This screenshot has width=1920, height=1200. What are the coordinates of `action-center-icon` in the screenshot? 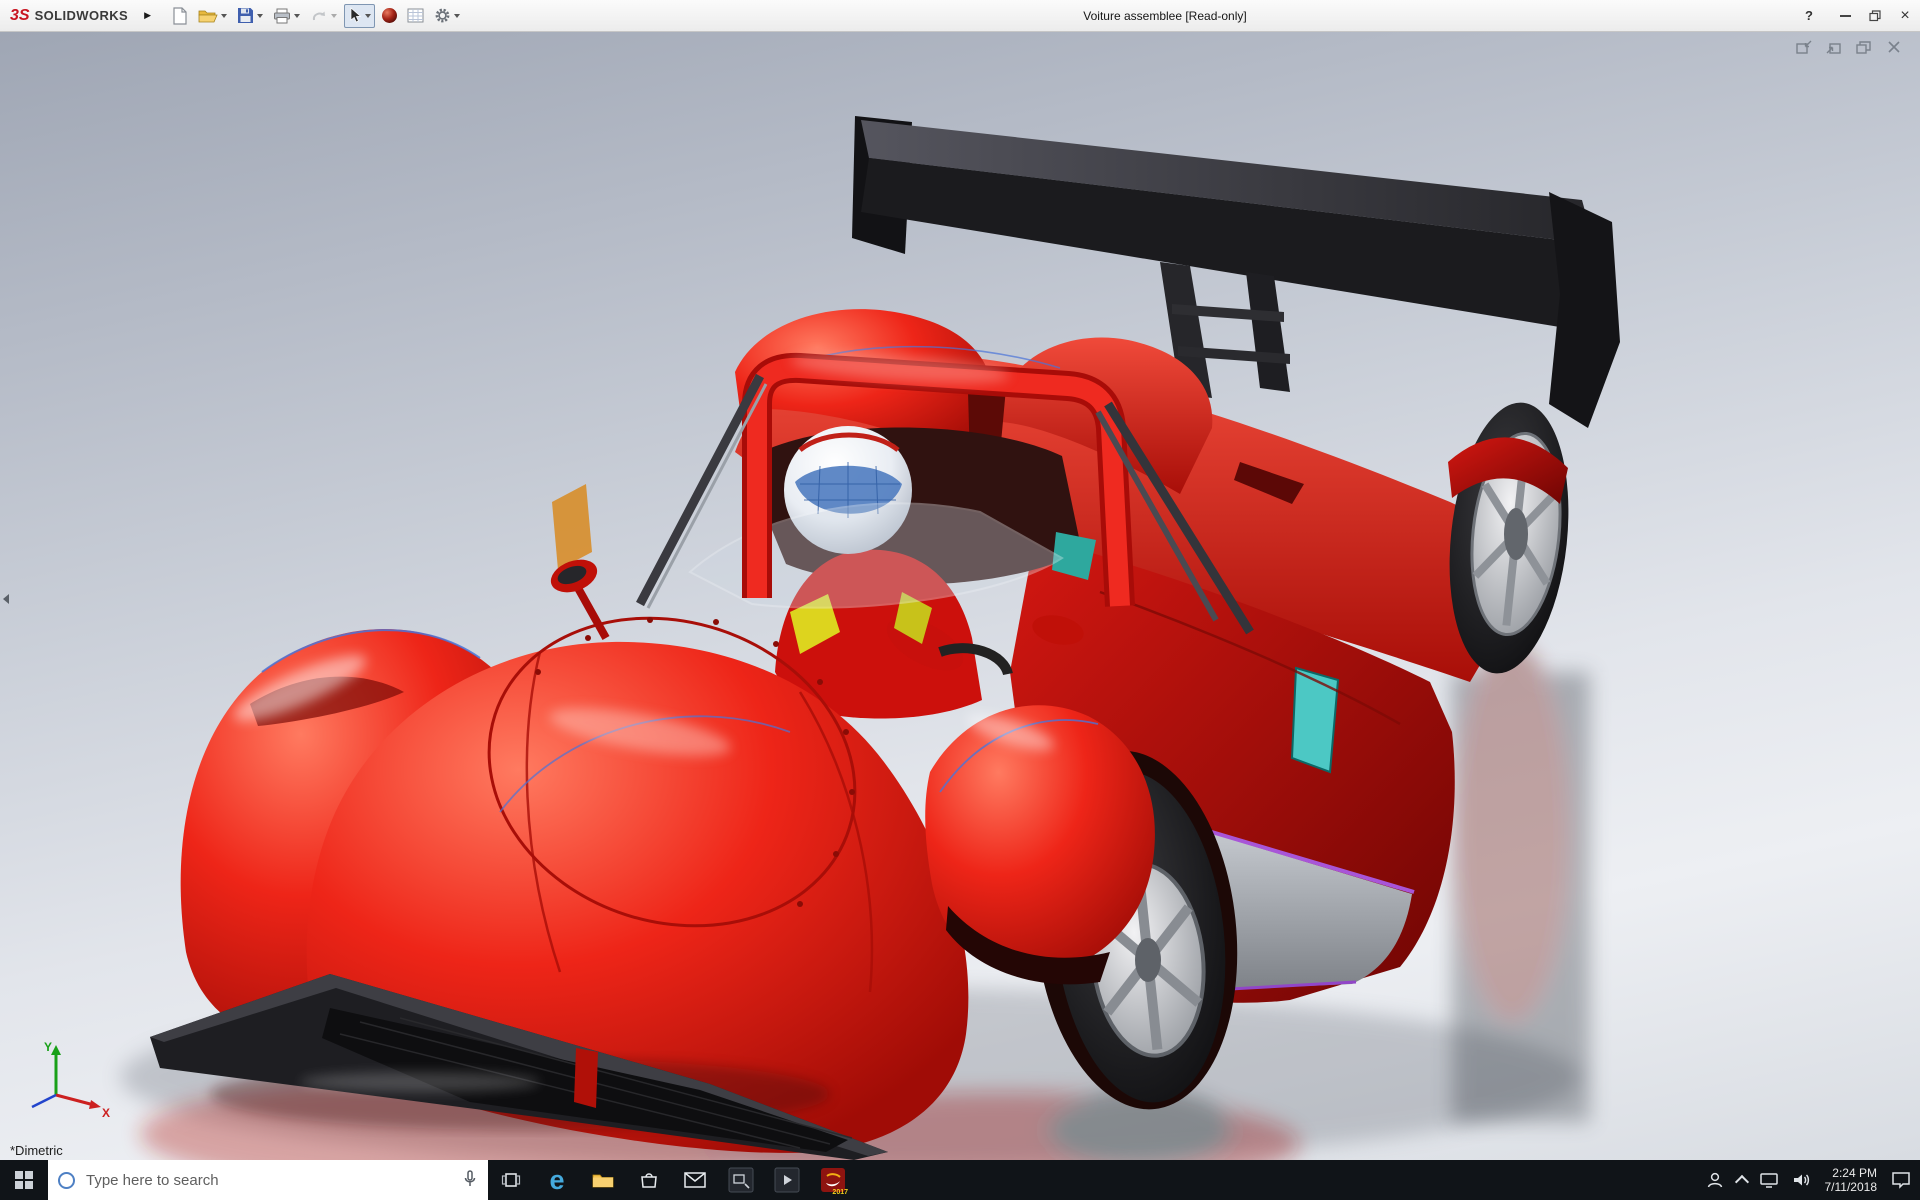 It's located at (1901, 1180).